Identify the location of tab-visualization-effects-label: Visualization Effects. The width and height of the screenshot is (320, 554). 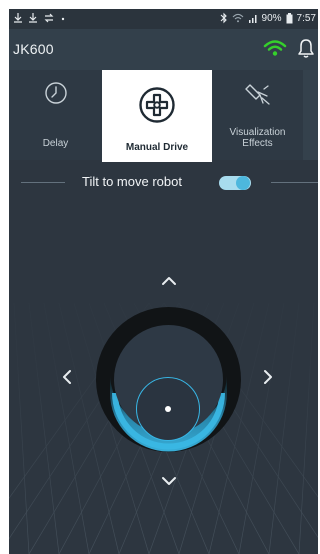
(257, 138).